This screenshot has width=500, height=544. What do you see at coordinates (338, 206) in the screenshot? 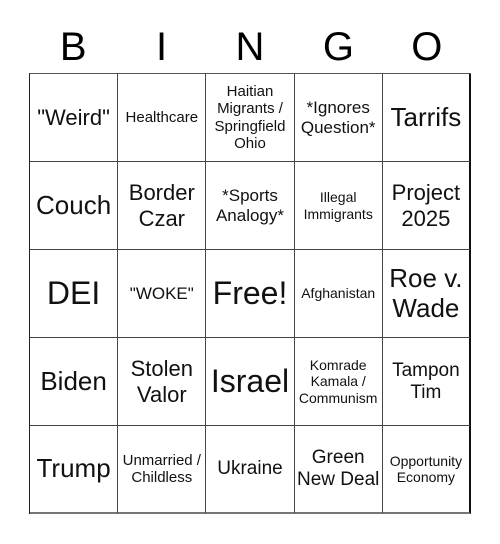
I see `bingo-cell: Illegal Immigrants` at bounding box center [338, 206].